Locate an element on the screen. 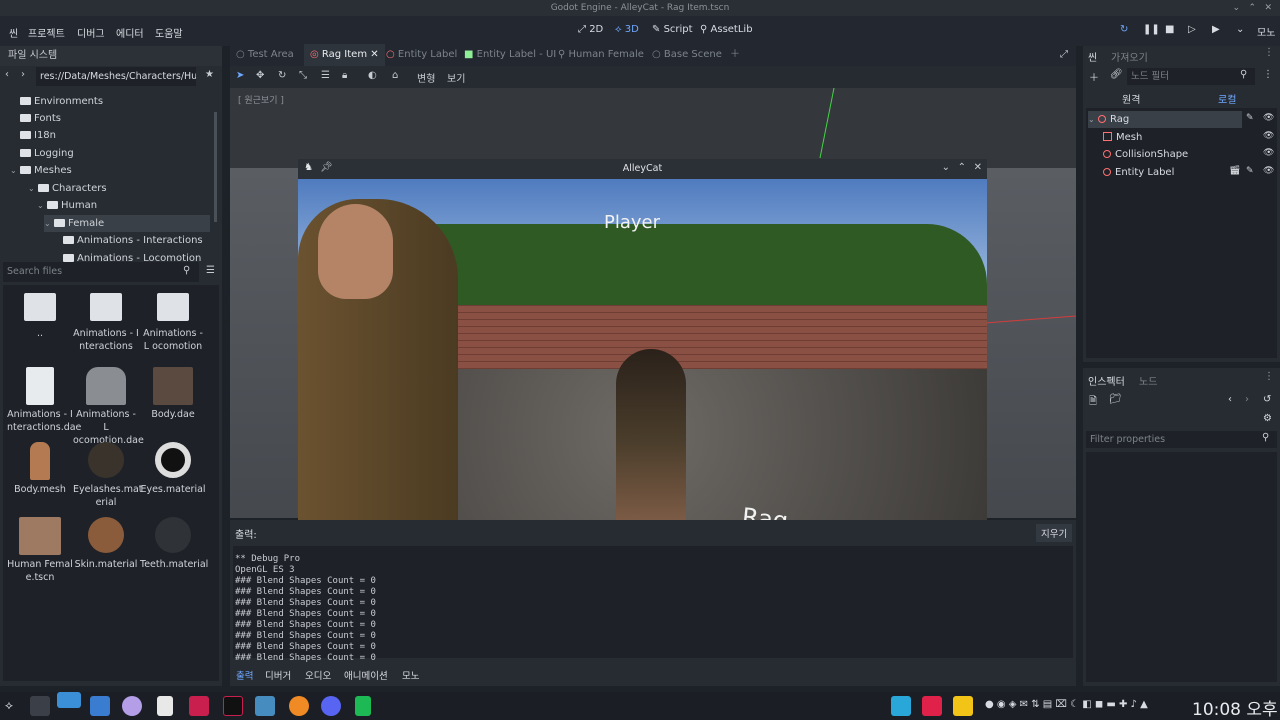  history-icon: ↺ is located at coordinates (1267, 399).